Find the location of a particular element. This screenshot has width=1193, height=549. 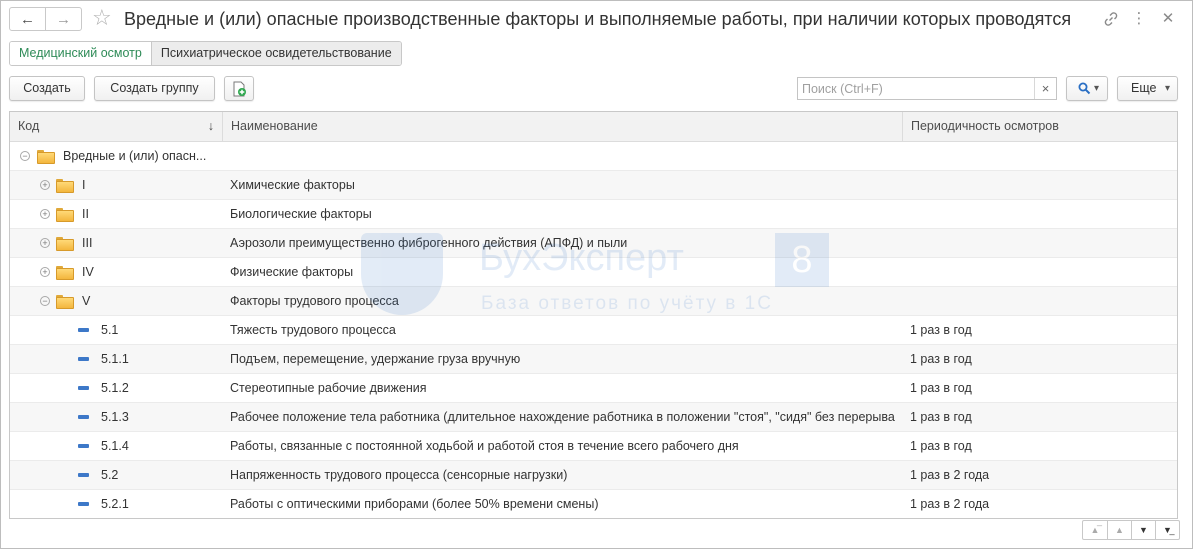

back-button: ← is located at coordinates (27, 19).